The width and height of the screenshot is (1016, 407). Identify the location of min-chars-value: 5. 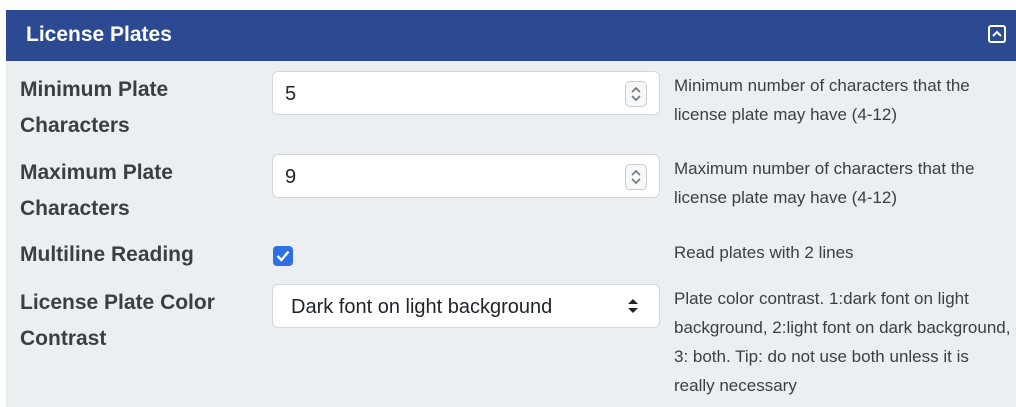
(291, 94).